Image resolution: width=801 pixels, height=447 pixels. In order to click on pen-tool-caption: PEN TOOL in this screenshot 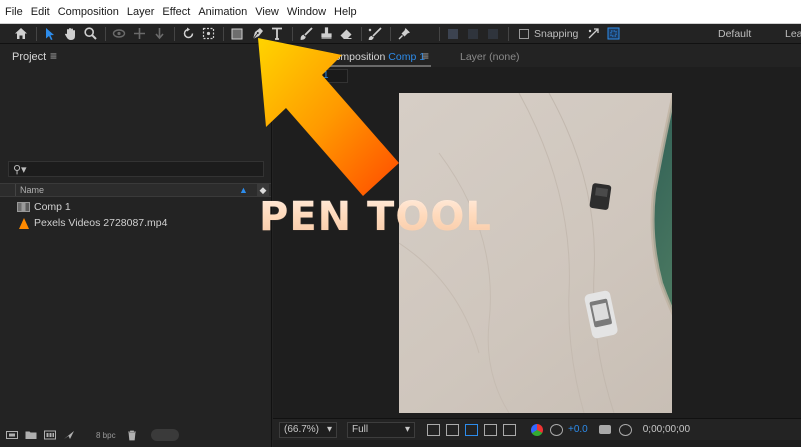, I will do `click(375, 217)`.